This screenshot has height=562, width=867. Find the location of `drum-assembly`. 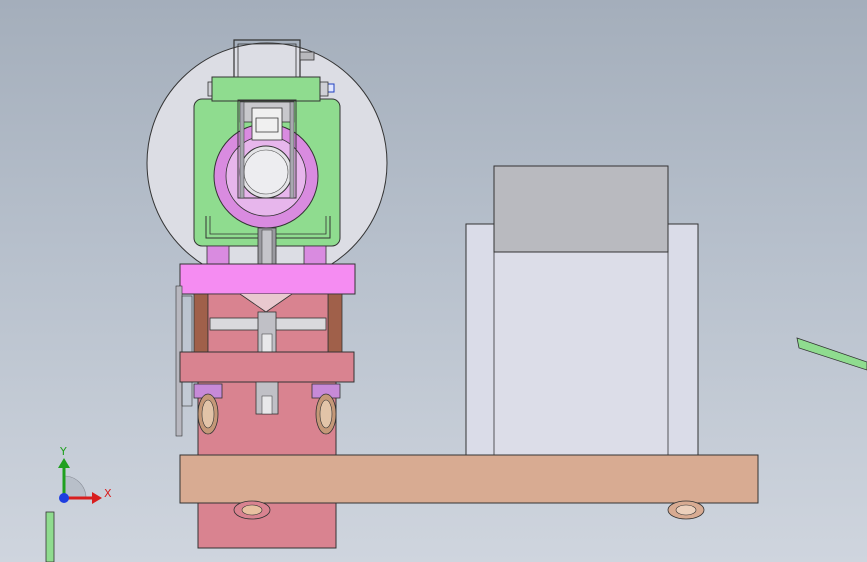

drum-assembly is located at coordinates (267, 161).